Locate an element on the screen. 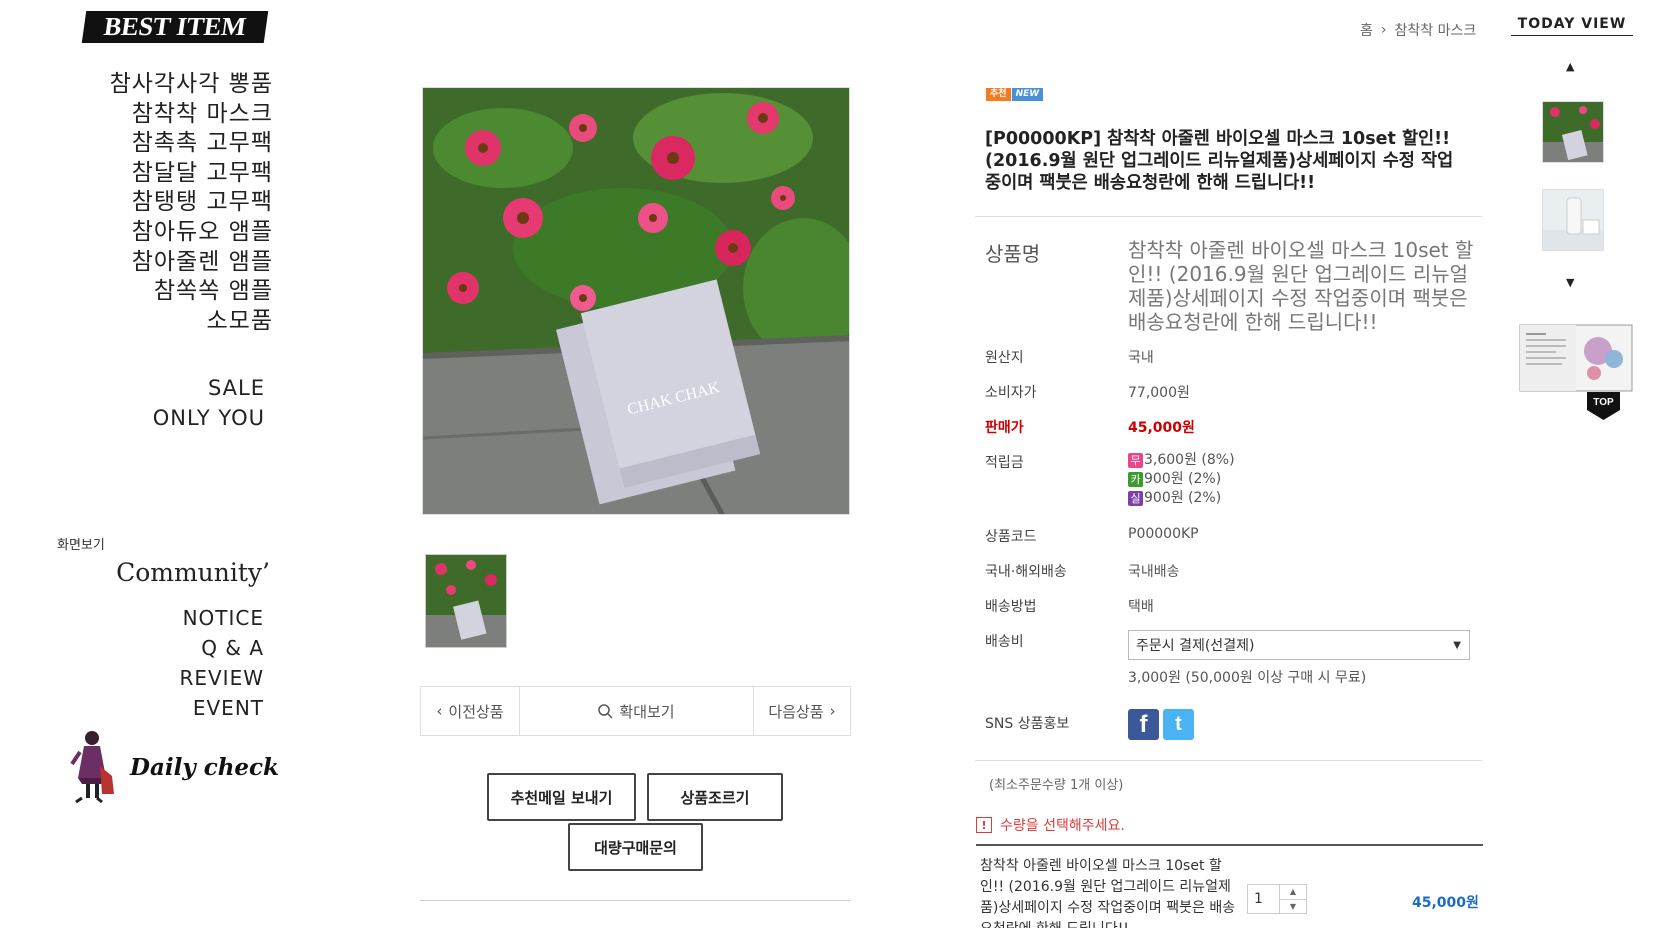 This screenshot has width=1665, height=928. warning-text: 수량을 선택해주세요. is located at coordinates (1062, 826).